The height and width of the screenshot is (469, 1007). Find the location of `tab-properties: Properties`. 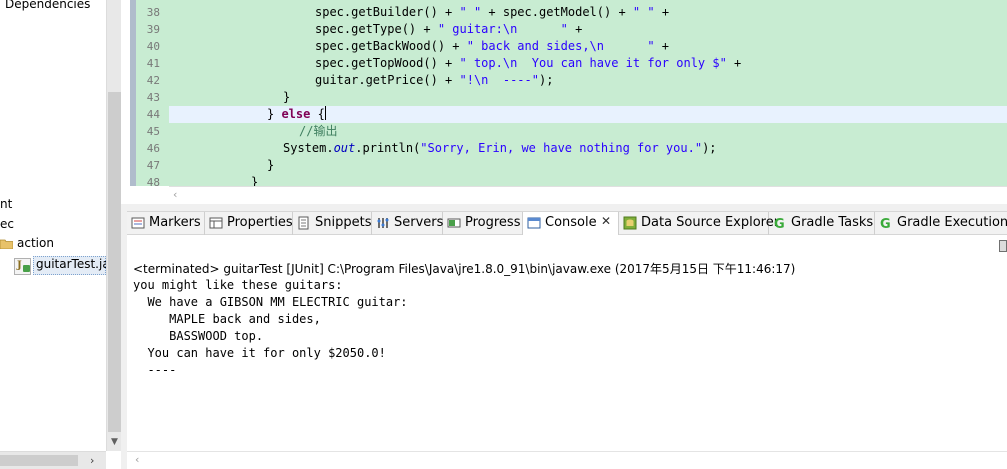

tab-properties: Properties is located at coordinates (249, 223).